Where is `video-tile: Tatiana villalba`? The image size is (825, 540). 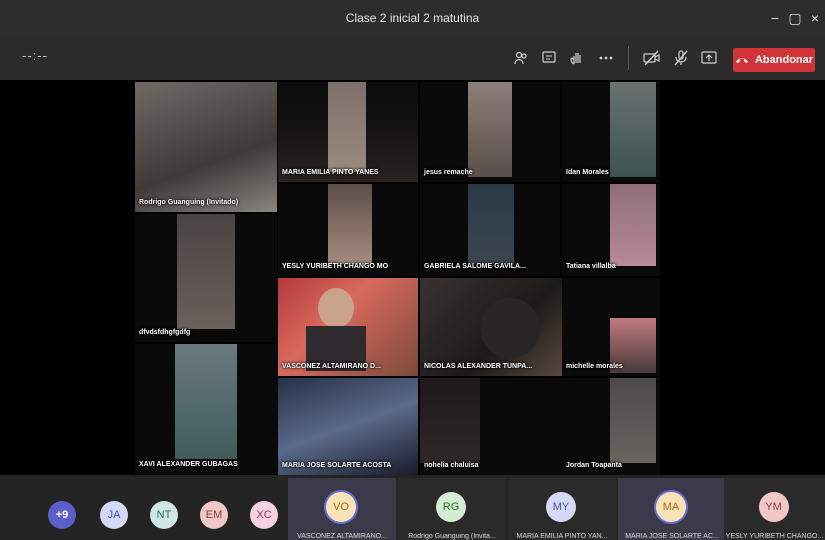 video-tile: Tatiana villalba is located at coordinates (611, 230).